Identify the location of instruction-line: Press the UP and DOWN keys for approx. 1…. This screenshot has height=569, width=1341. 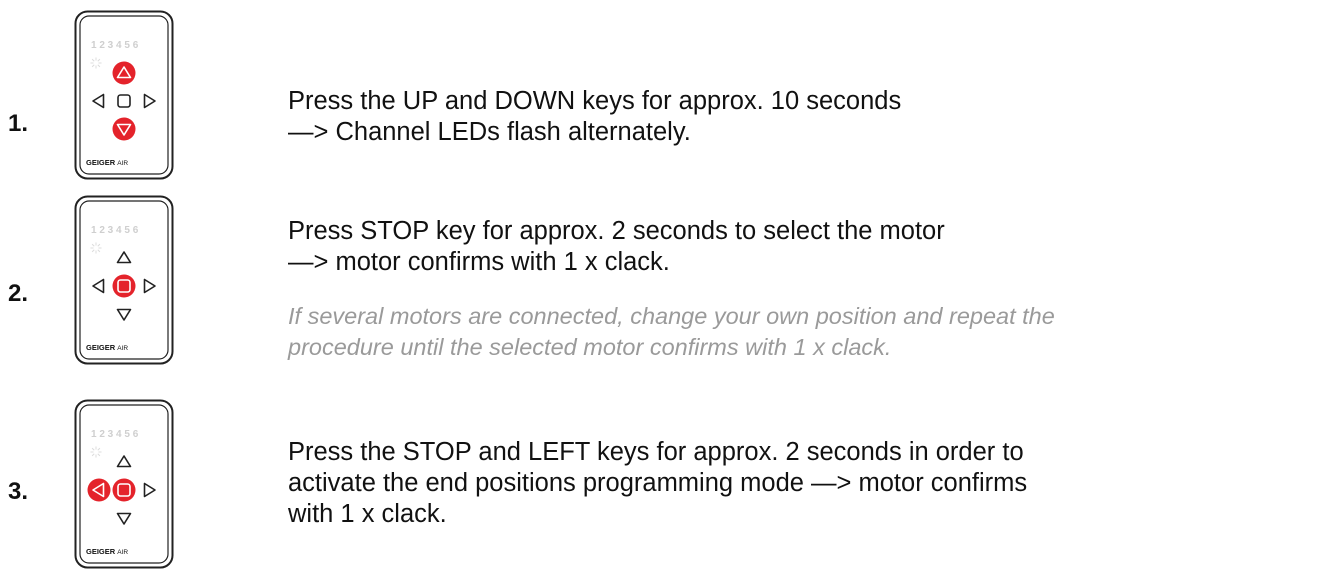
(595, 101).